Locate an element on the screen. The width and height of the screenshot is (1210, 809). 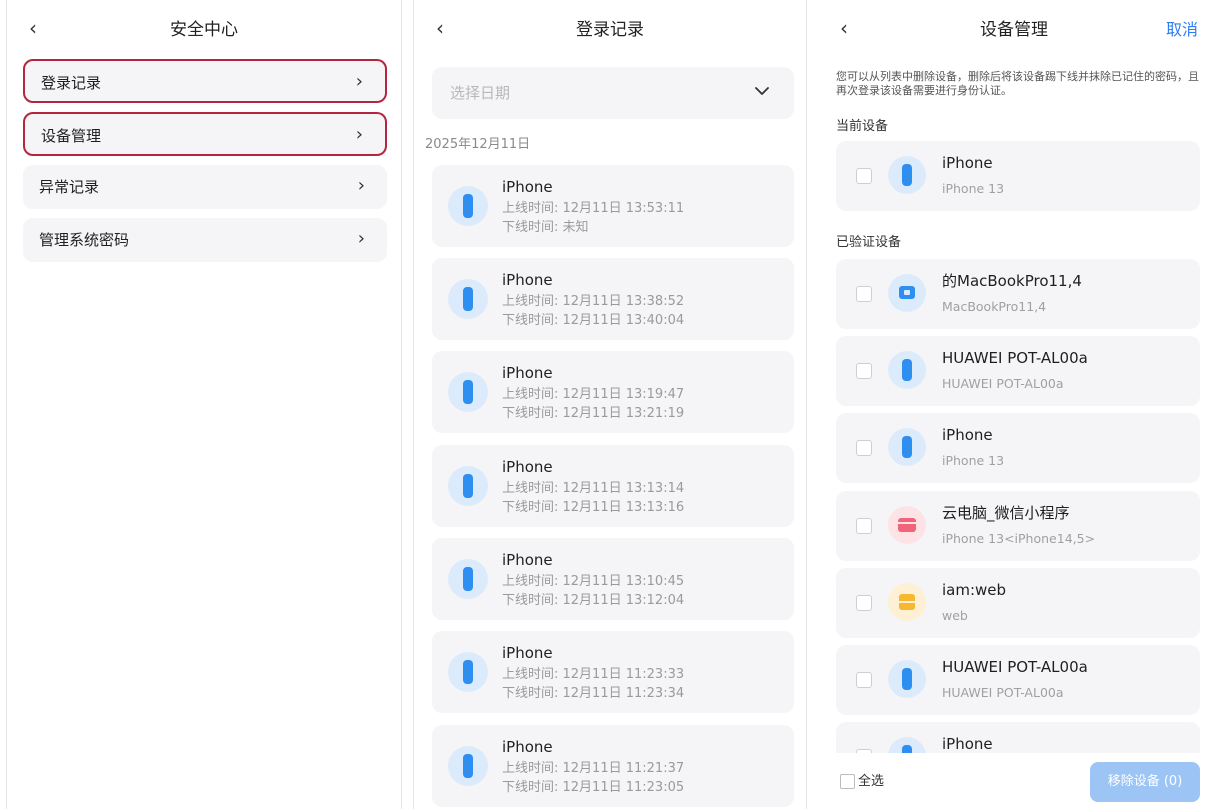
device-action-bar: 全选 移除设备 (0) is located at coordinates (1014, 781).